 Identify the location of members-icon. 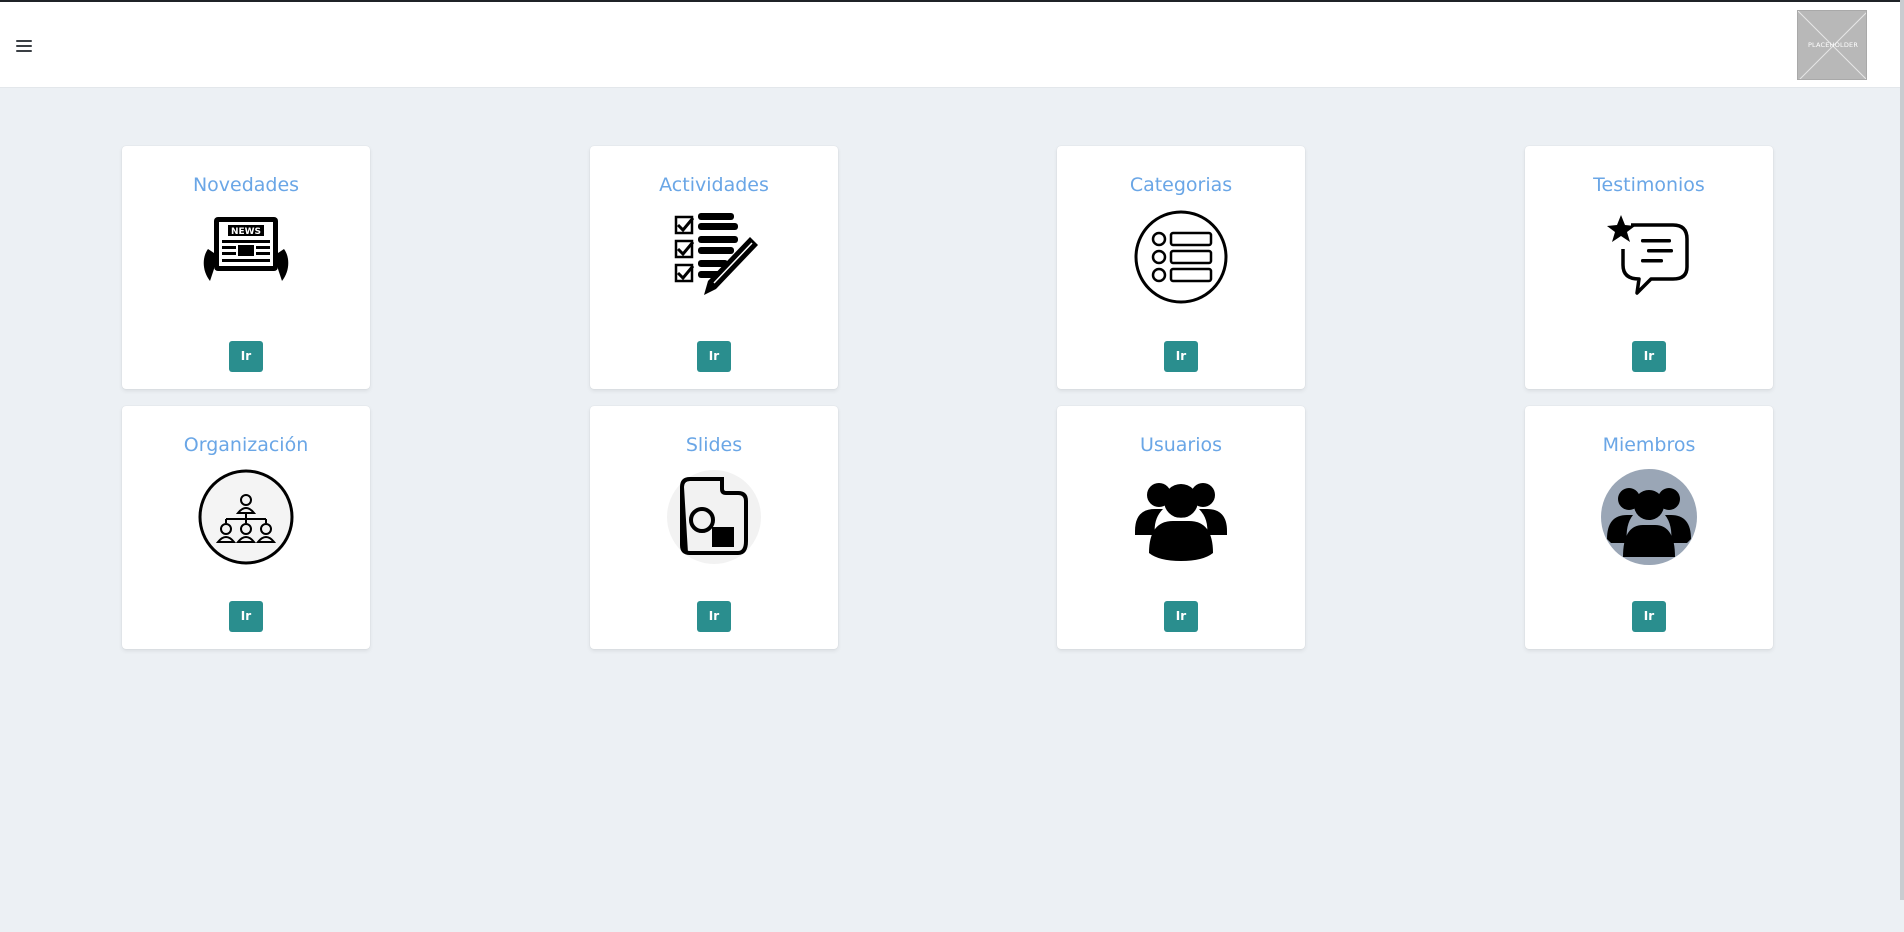
(1649, 517).